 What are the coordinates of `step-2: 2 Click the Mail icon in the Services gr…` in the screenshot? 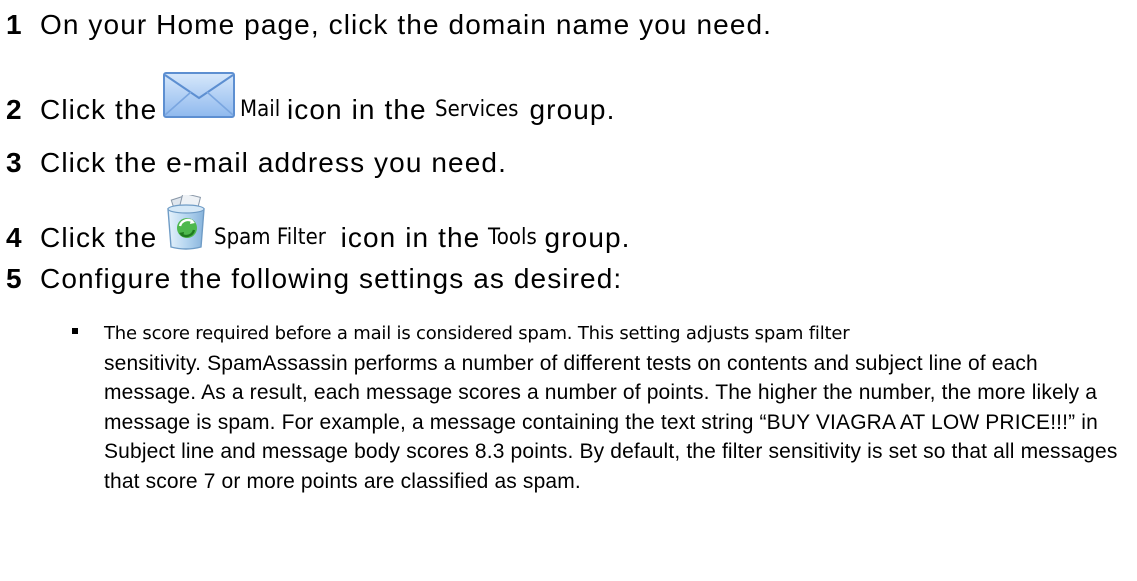 It's located at (311, 98).